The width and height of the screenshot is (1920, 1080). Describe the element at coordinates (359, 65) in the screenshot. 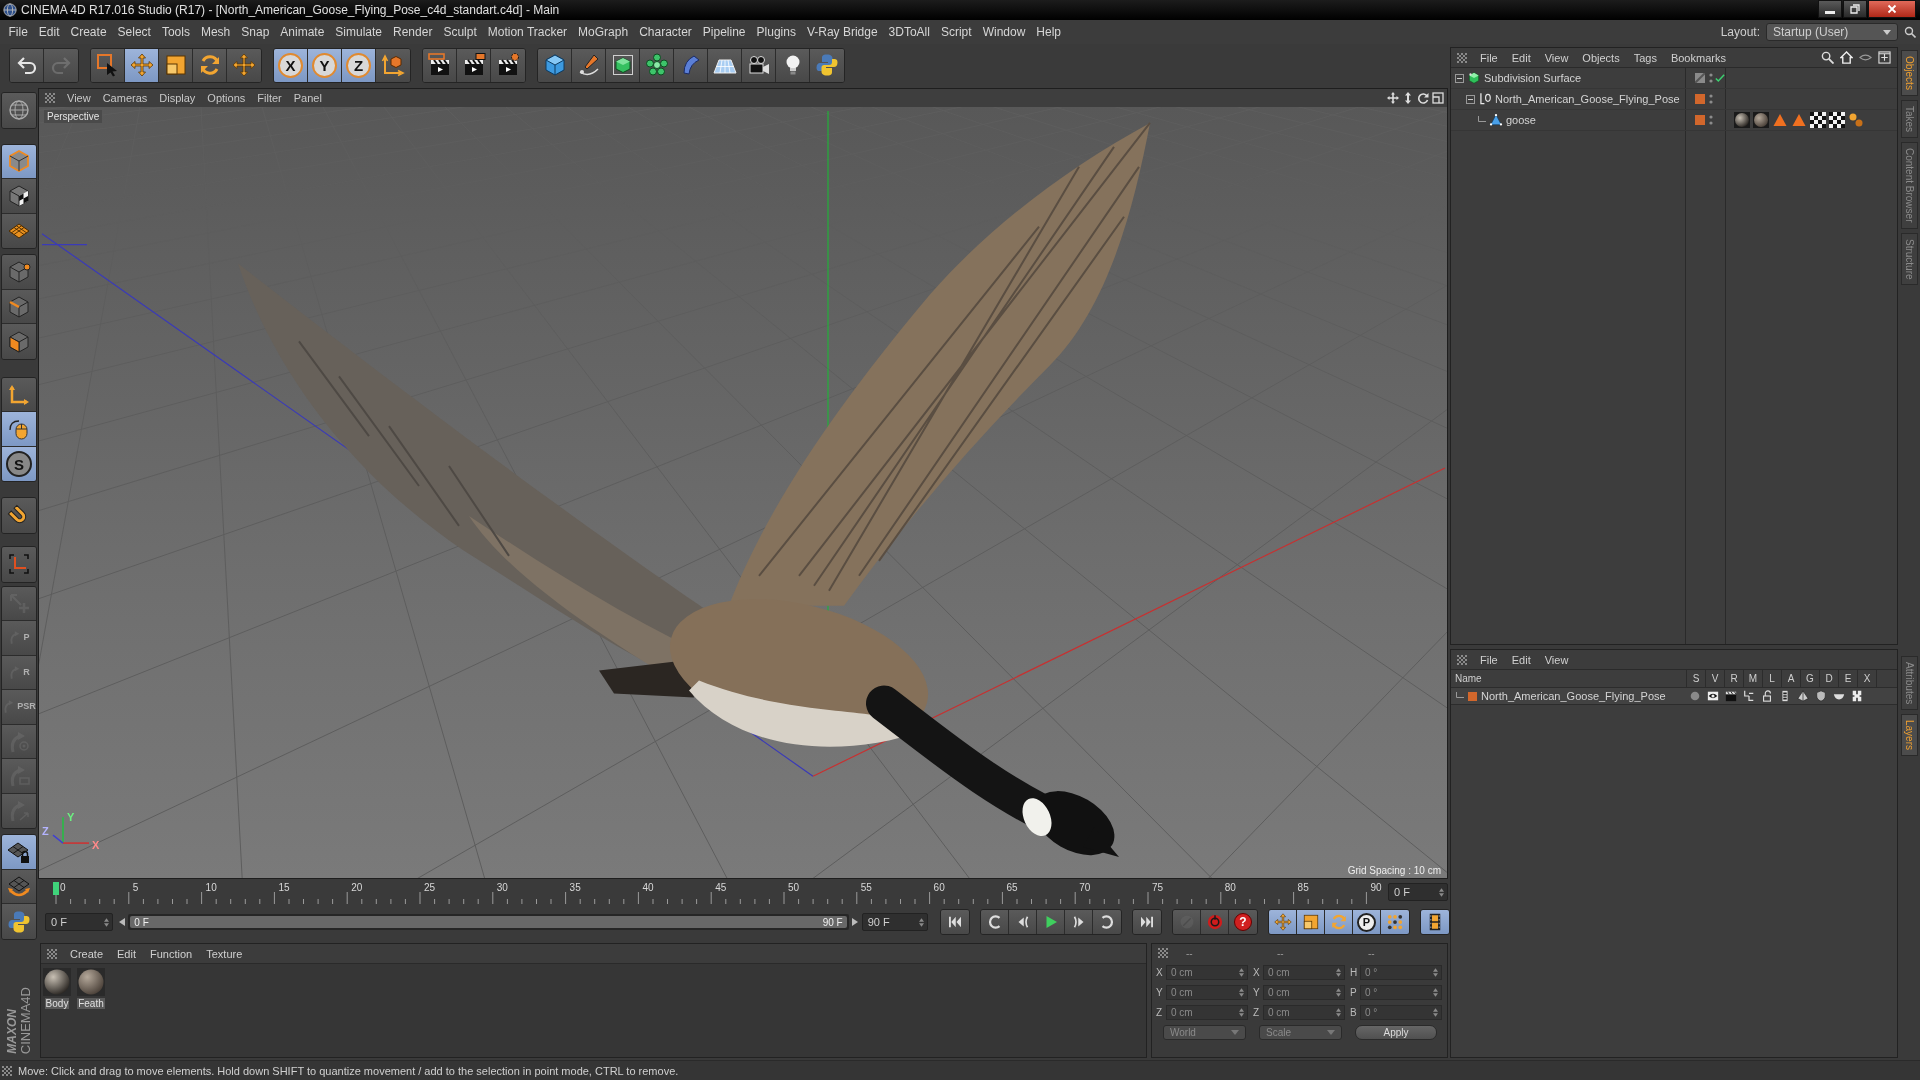

I see `toolbar-button: Z` at that location.